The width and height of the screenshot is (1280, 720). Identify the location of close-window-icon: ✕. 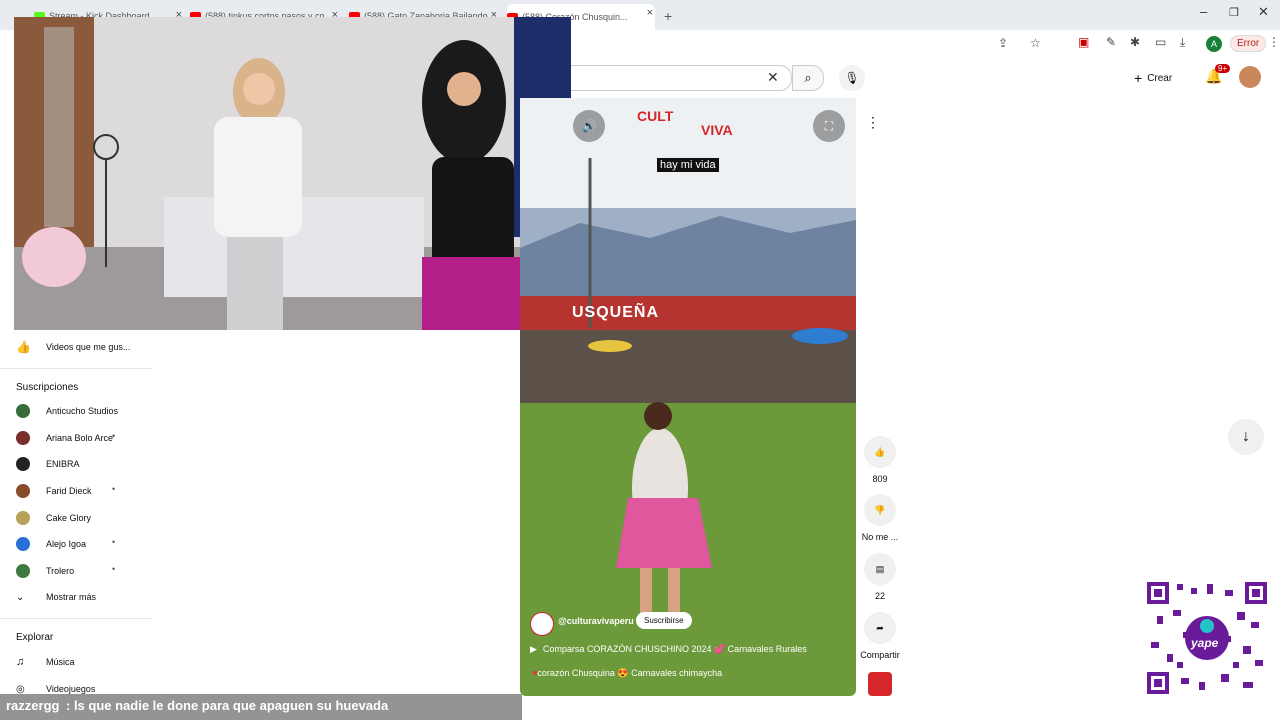
(1263, 12).